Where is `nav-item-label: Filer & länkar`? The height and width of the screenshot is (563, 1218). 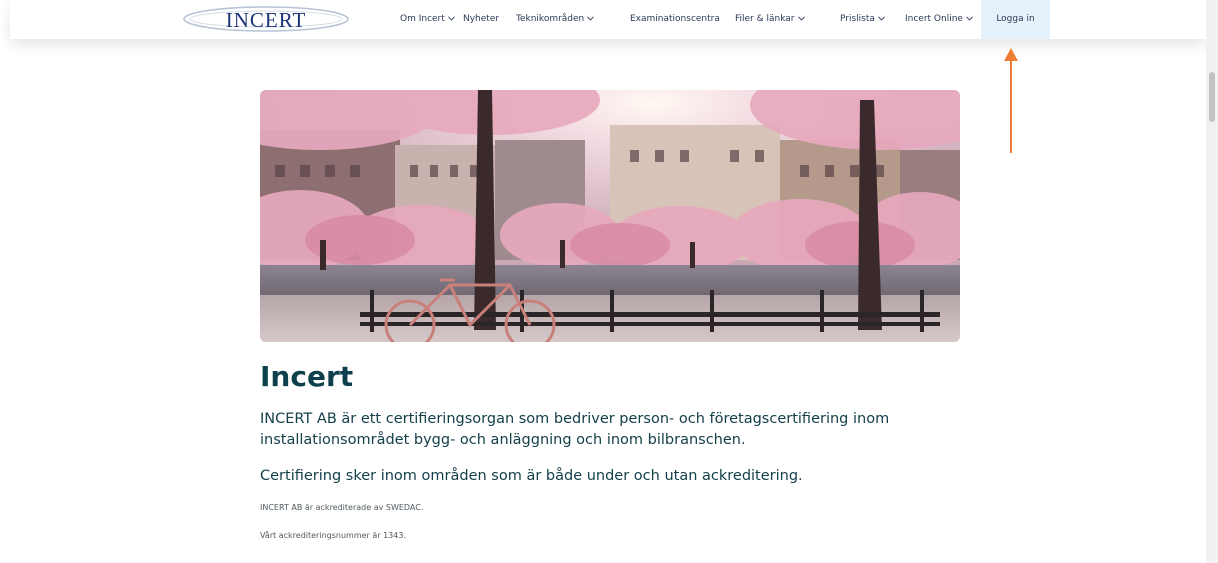
nav-item-label: Filer & länkar is located at coordinates (765, 19).